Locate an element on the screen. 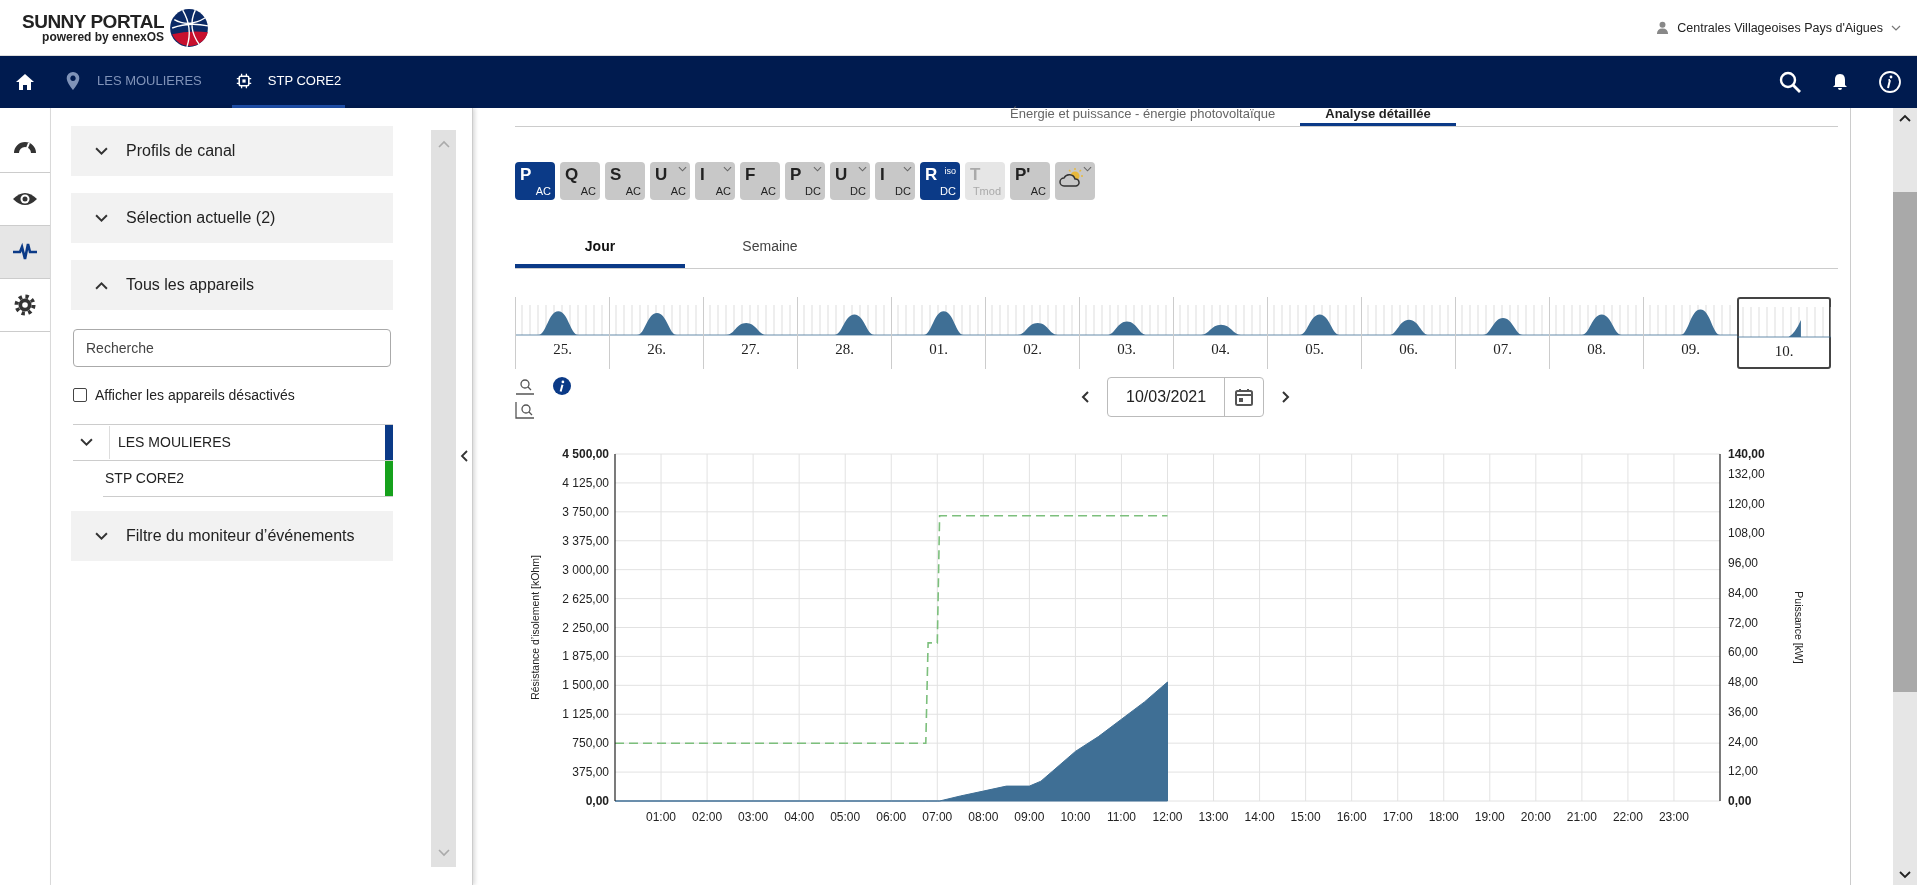 This screenshot has width=1917, height=885. channel-button: Q AC is located at coordinates (580, 181).